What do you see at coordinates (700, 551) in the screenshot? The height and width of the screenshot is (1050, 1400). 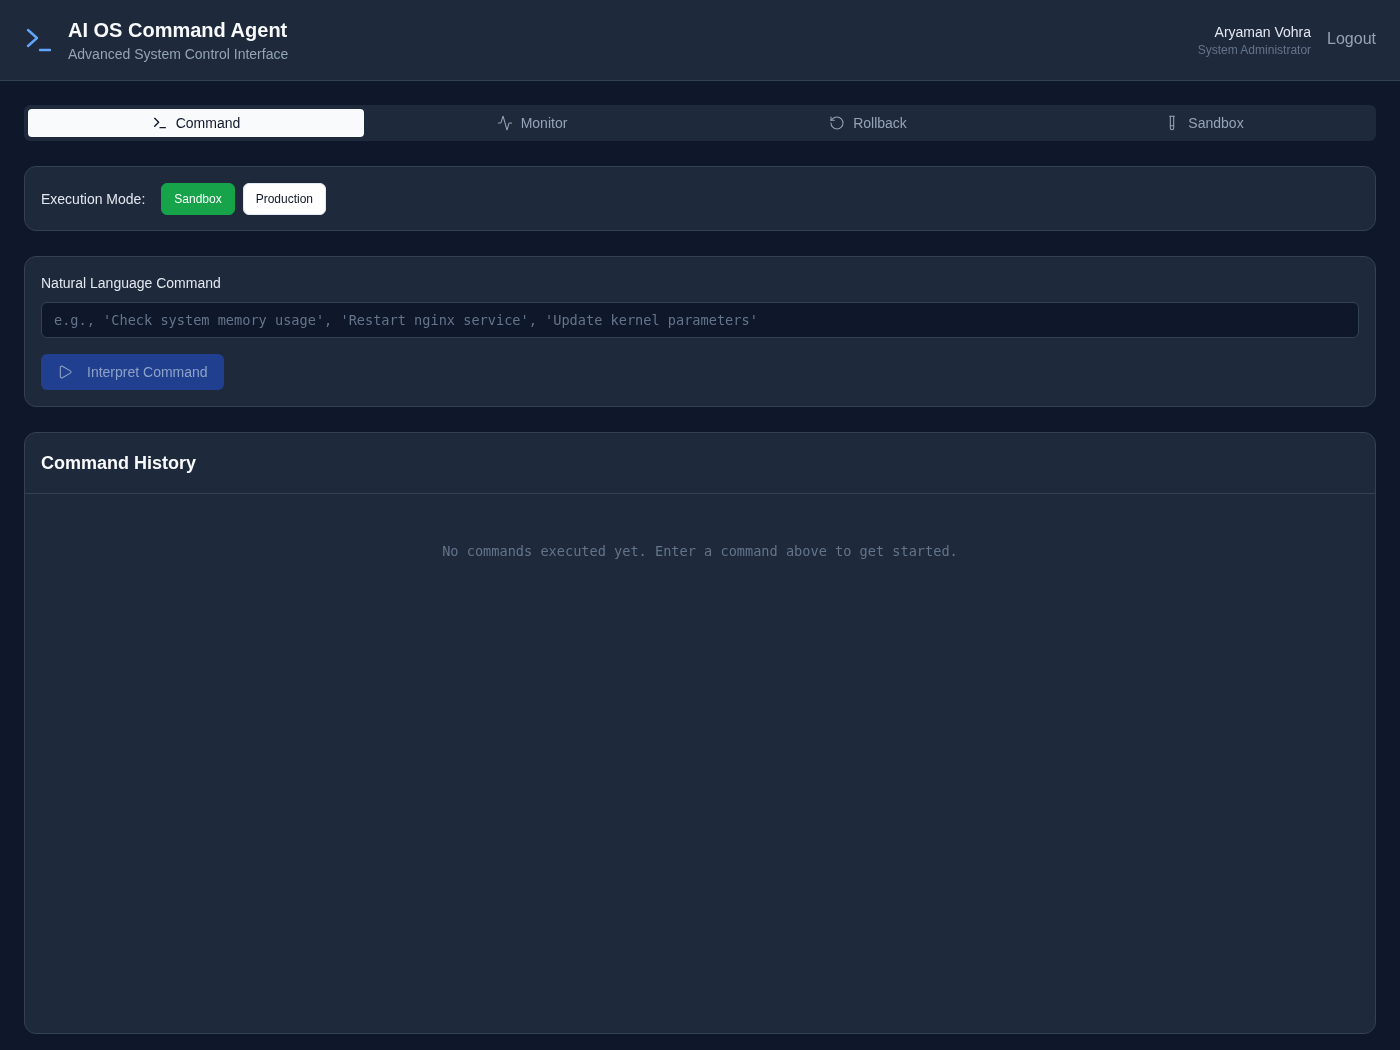 I see `empty-history-message: No commands executed yet. Enter a command above to get started.` at bounding box center [700, 551].